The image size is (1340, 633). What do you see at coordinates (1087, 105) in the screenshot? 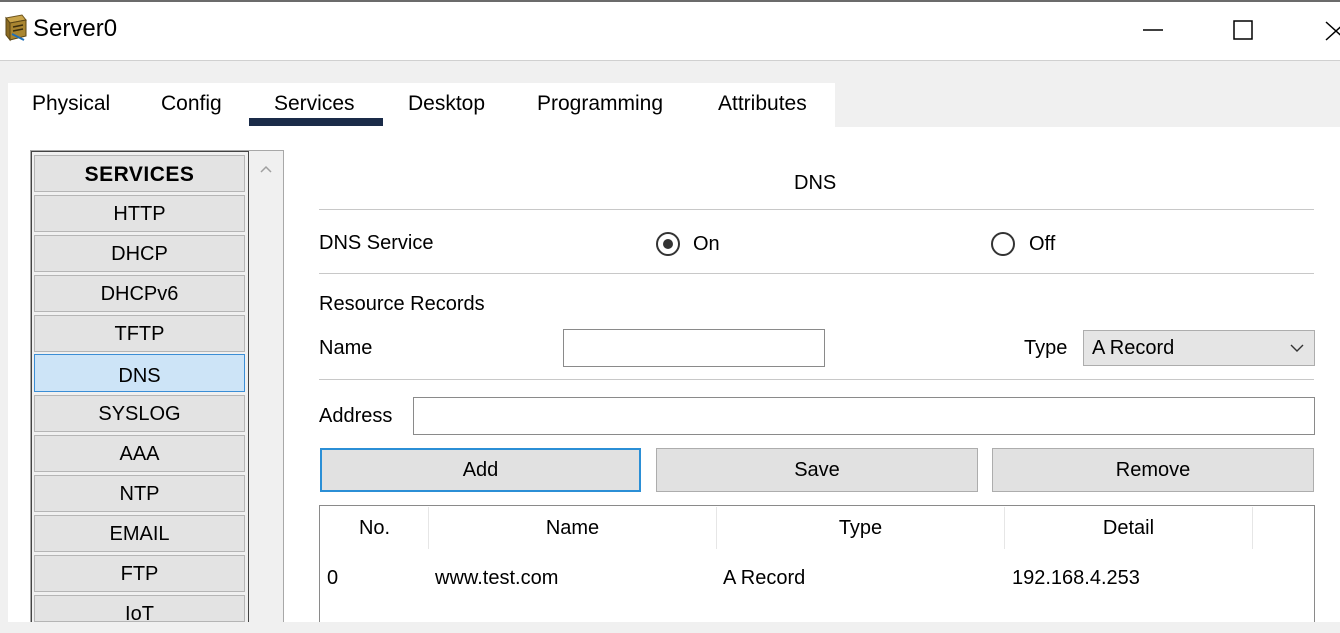
I see `tab-strip-empty-area` at bounding box center [1087, 105].